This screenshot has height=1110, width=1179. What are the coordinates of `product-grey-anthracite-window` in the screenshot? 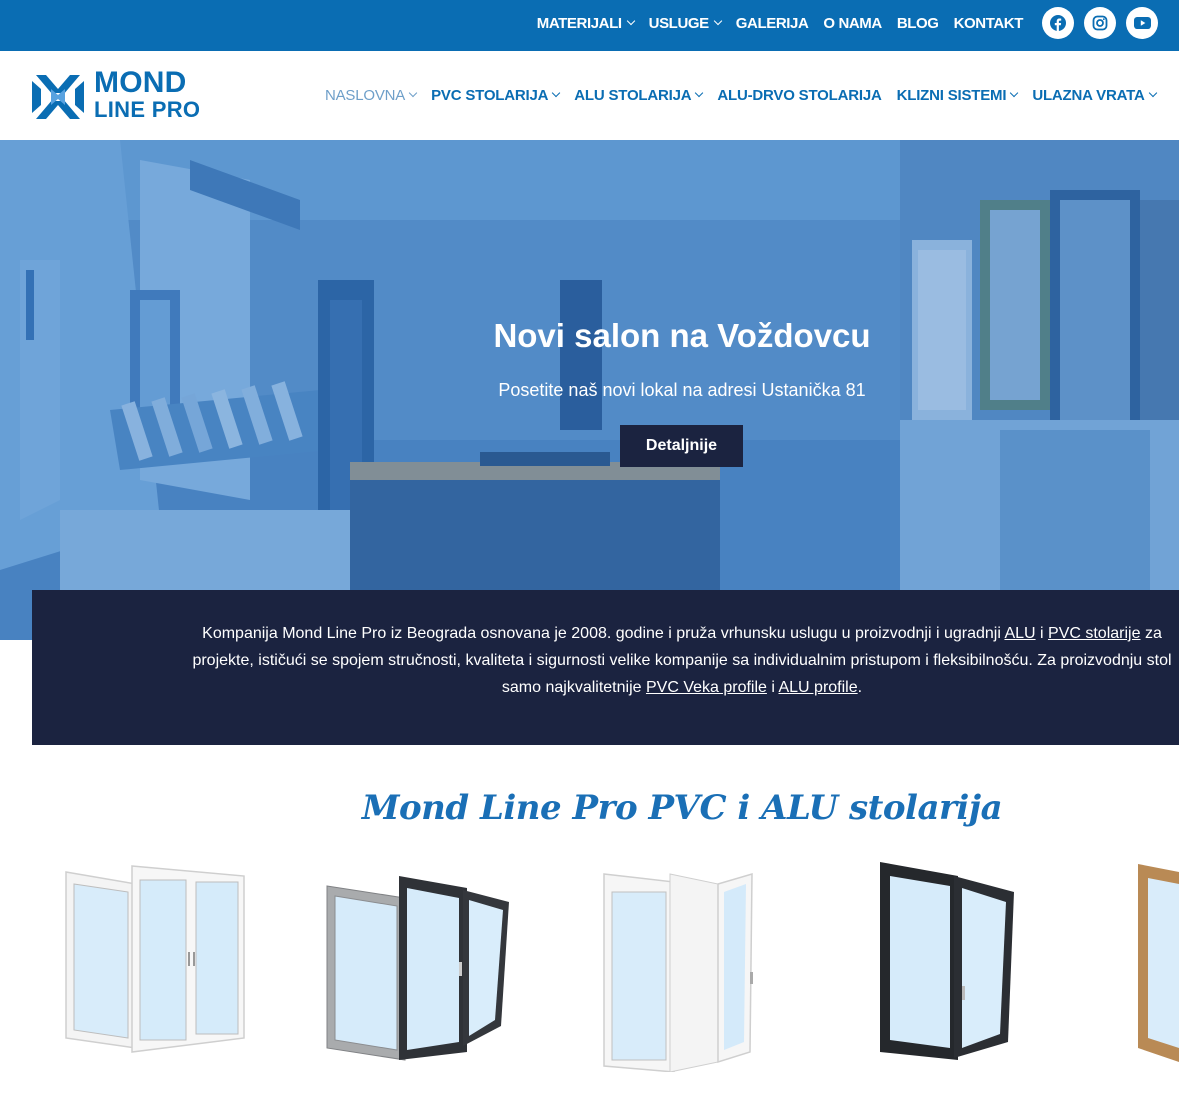 It's located at (420, 964).